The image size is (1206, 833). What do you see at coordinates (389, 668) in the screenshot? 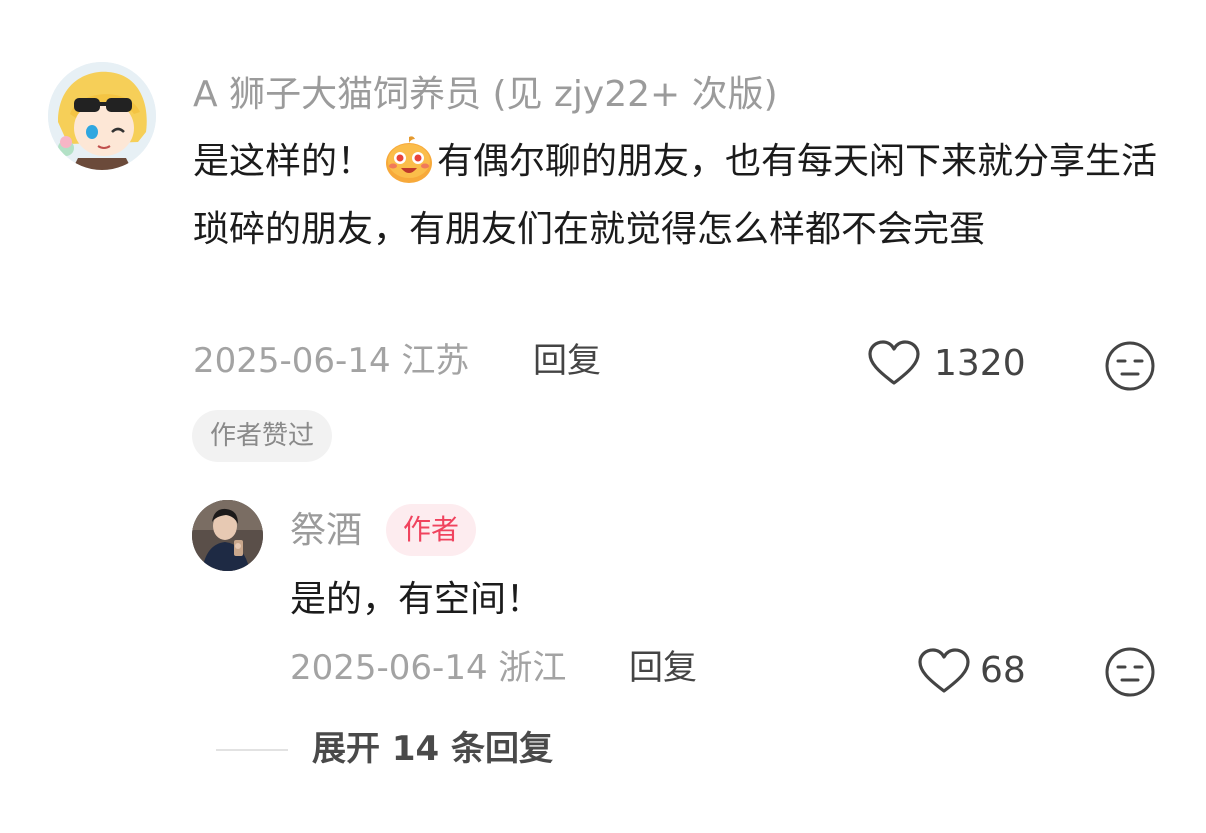
I see `reply-date: 2025-06-14` at bounding box center [389, 668].